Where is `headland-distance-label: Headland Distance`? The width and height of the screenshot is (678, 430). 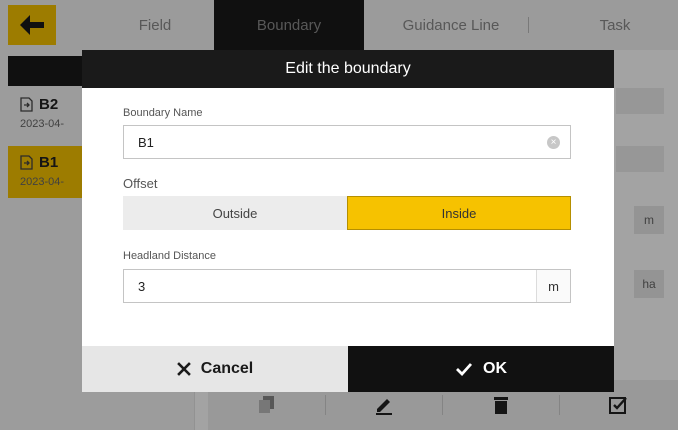
headland-distance-label: Headland Distance is located at coordinates (169, 256).